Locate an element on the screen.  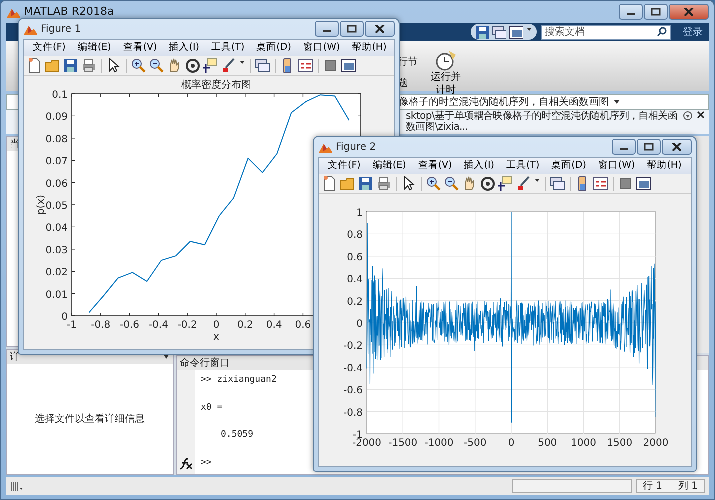
tick-label: -2000 is located at coordinates (367, 443).